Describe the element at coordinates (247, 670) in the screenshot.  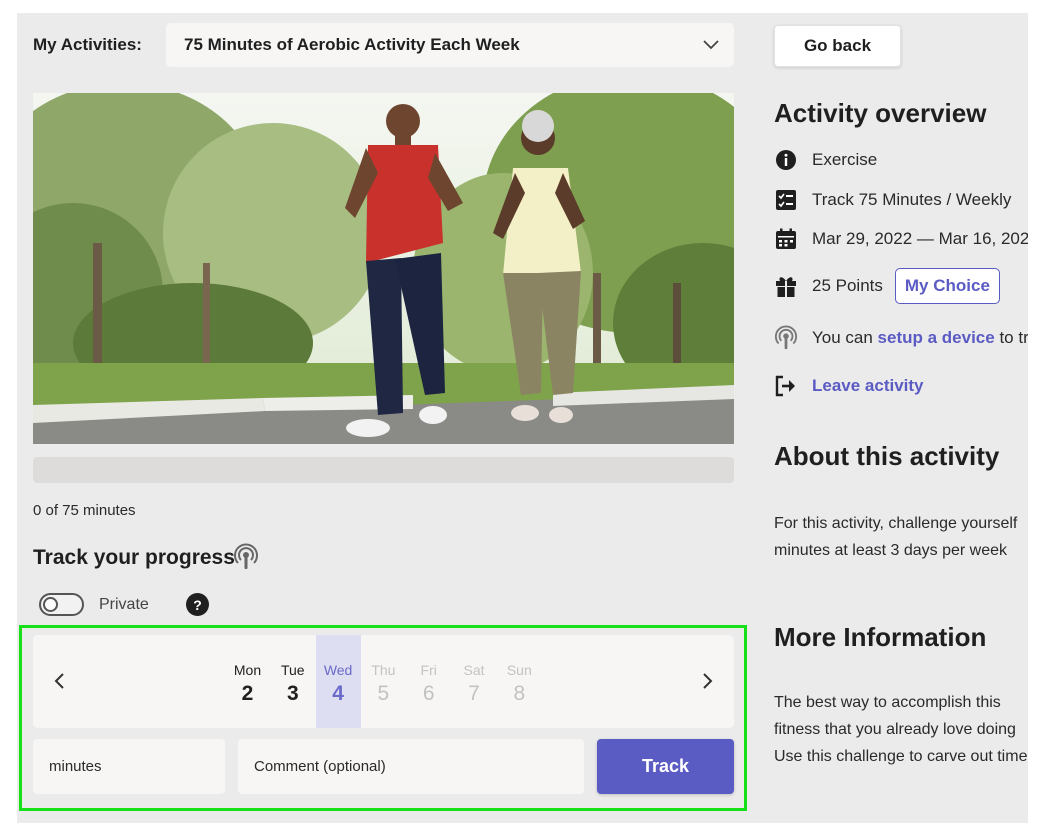
I see `day-name: Mon` at that location.